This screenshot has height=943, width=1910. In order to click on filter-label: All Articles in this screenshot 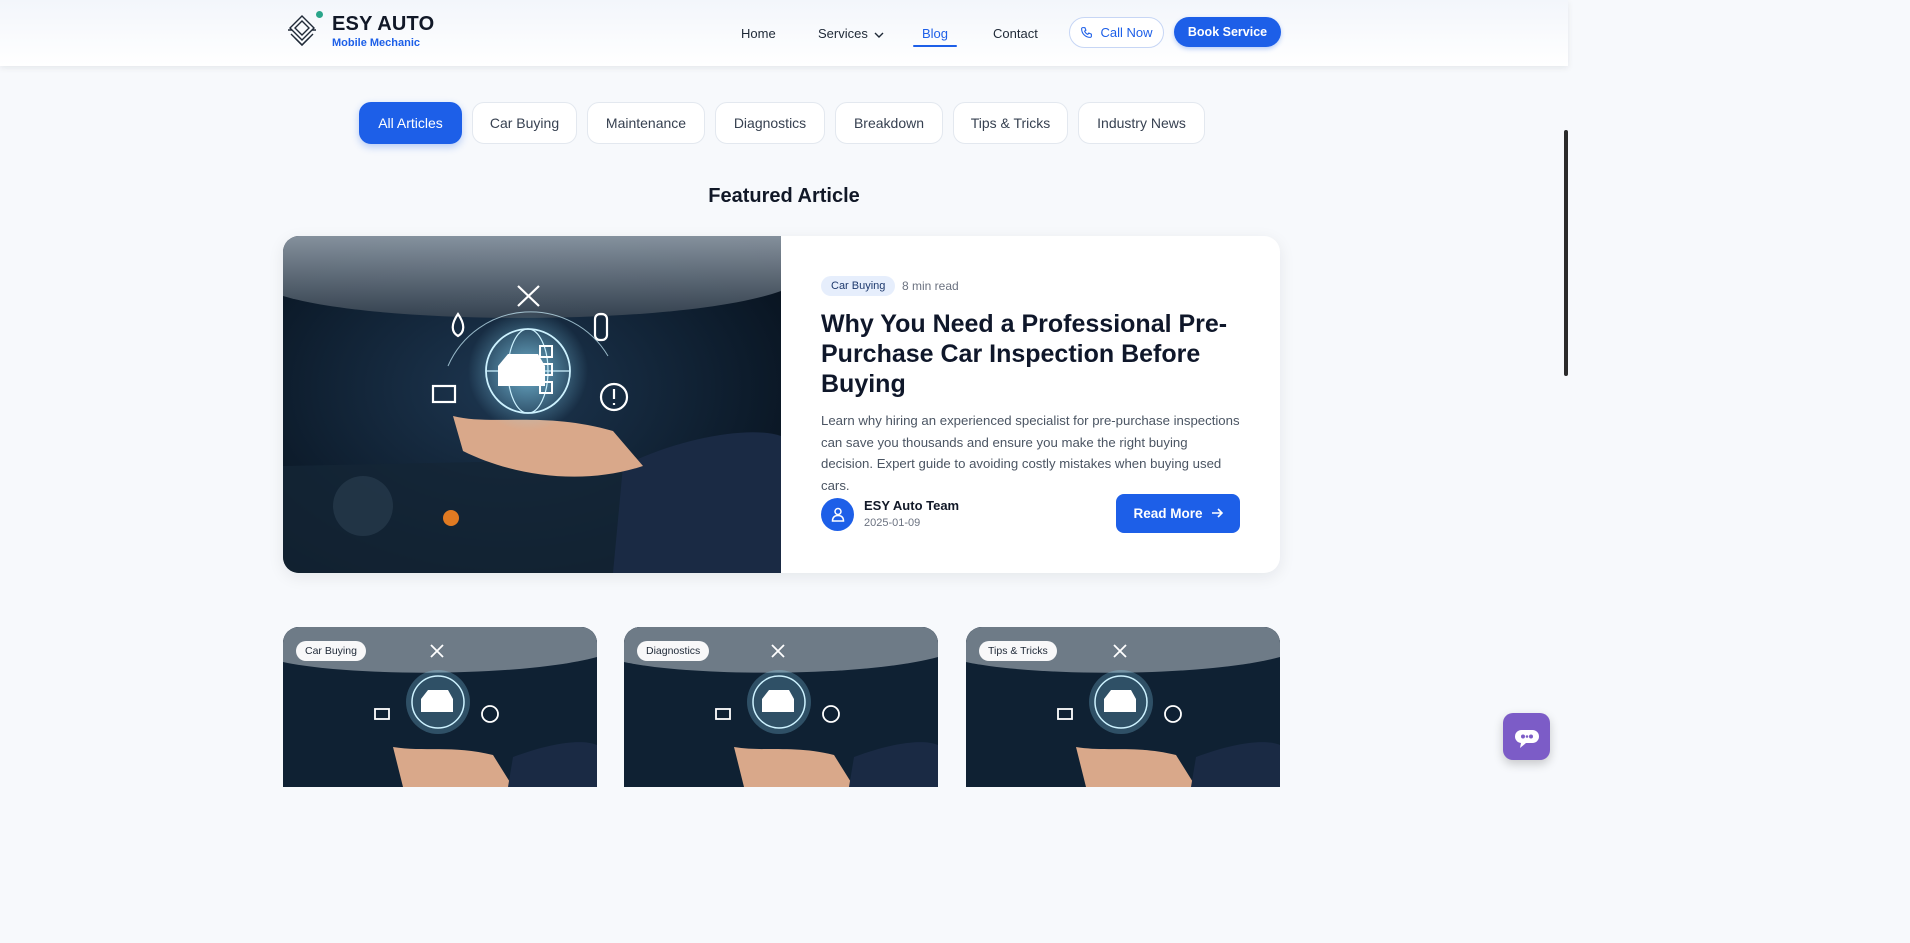, I will do `click(410, 123)`.